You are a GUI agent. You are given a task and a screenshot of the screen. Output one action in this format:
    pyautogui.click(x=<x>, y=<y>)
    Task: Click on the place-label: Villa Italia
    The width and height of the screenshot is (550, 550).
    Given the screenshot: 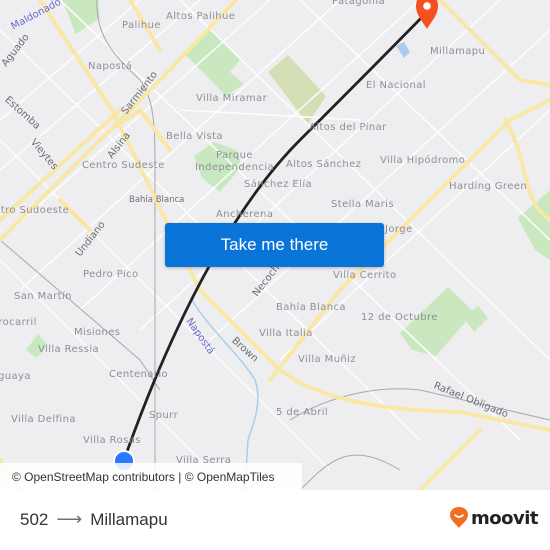 What is the action you would take?
    pyautogui.click(x=286, y=333)
    